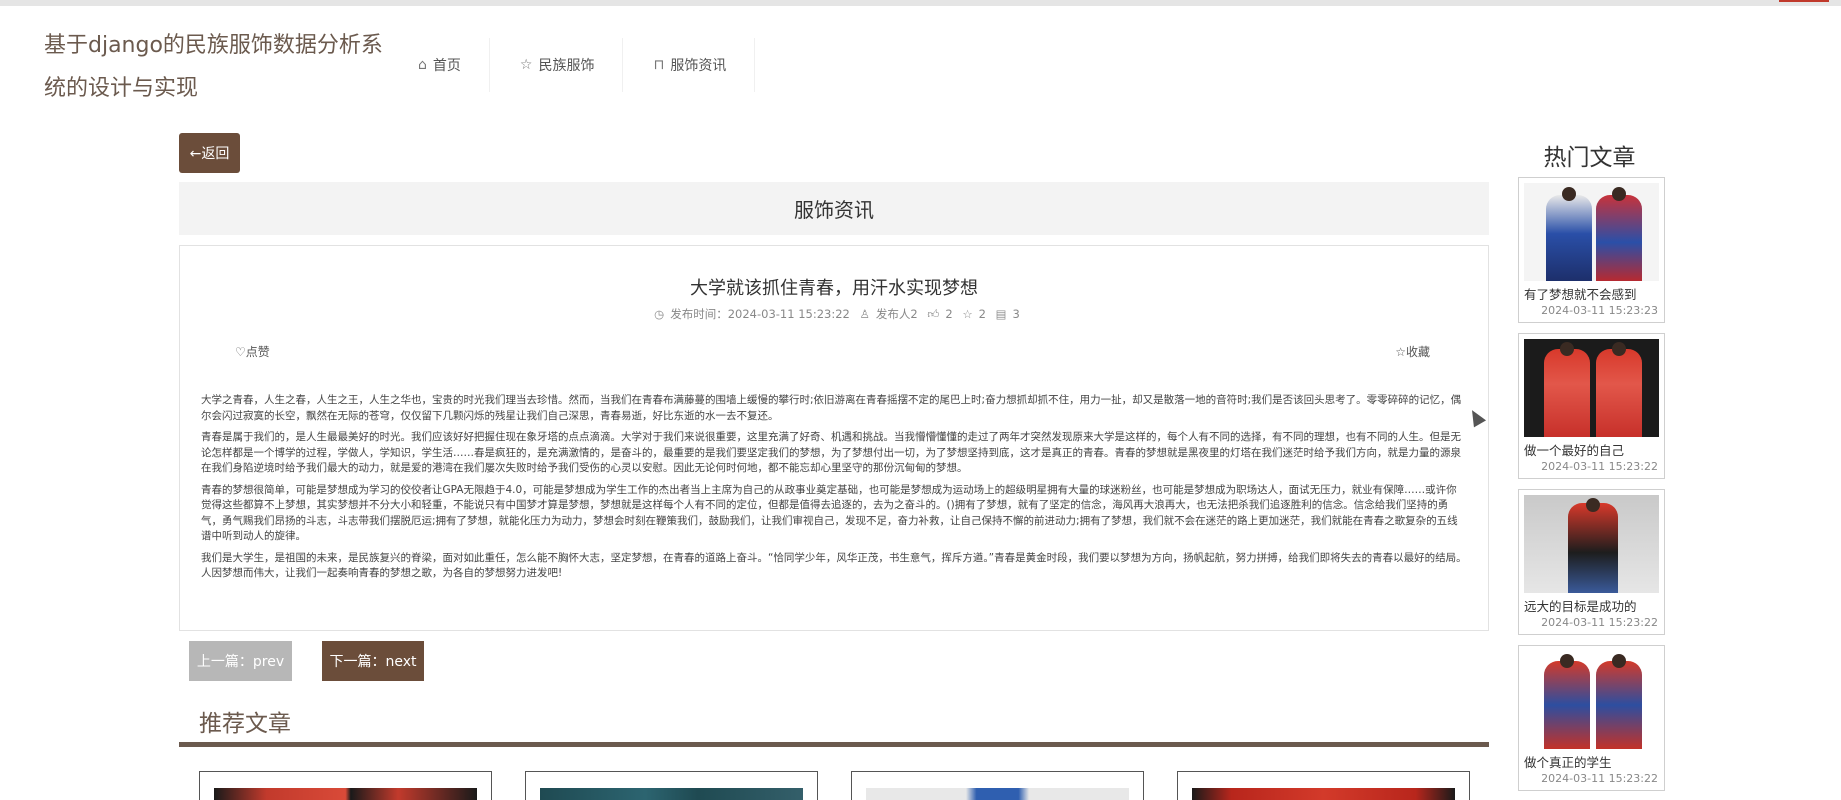 The image size is (1841, 800). Describe the element at coordinates (1580, 294) in the screenshot. I see `hot-article-name: 有了梦想就不会感到` at that location.